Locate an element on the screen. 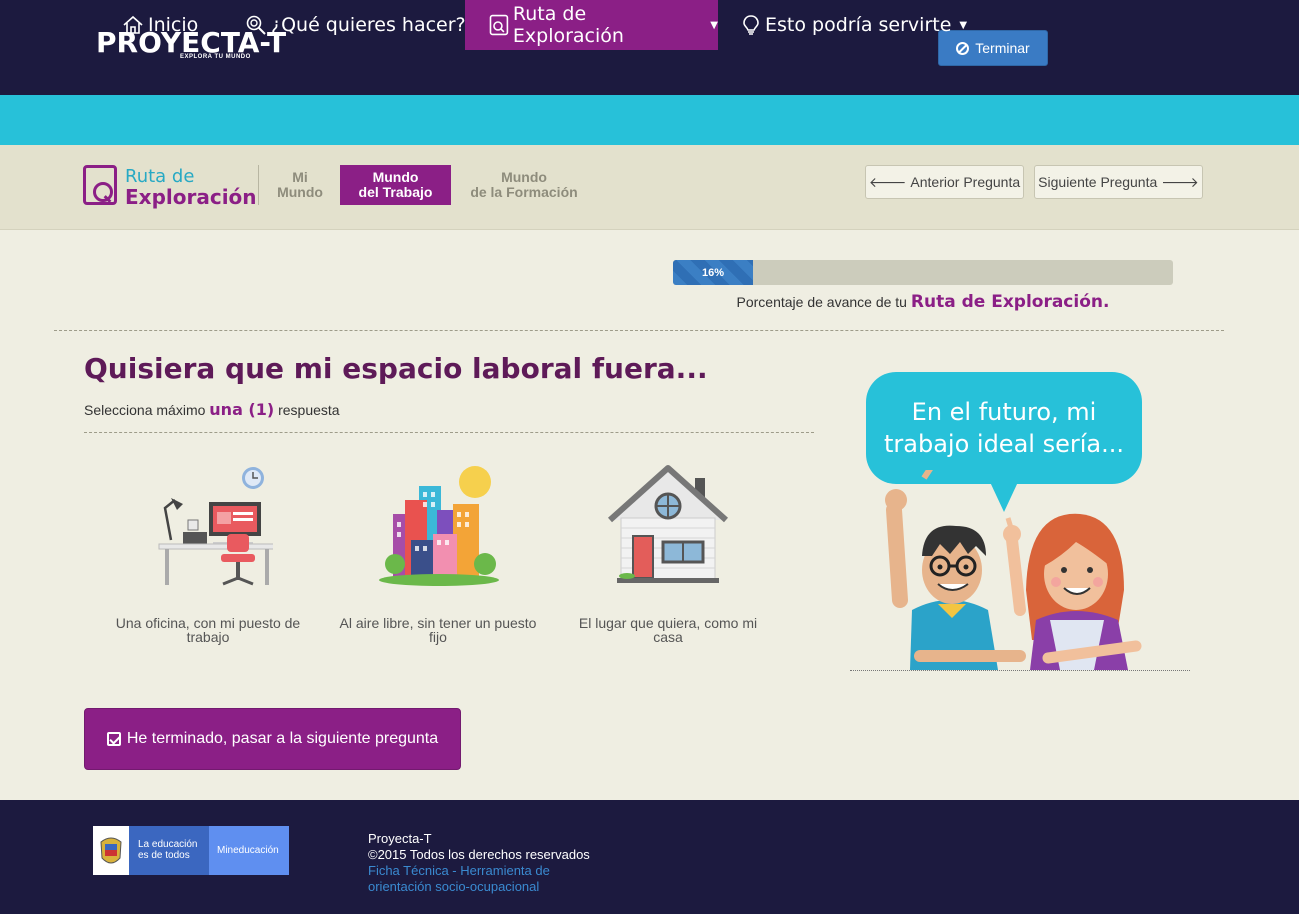  terminar-label: Terminar is located at coordinates (1002, 48).